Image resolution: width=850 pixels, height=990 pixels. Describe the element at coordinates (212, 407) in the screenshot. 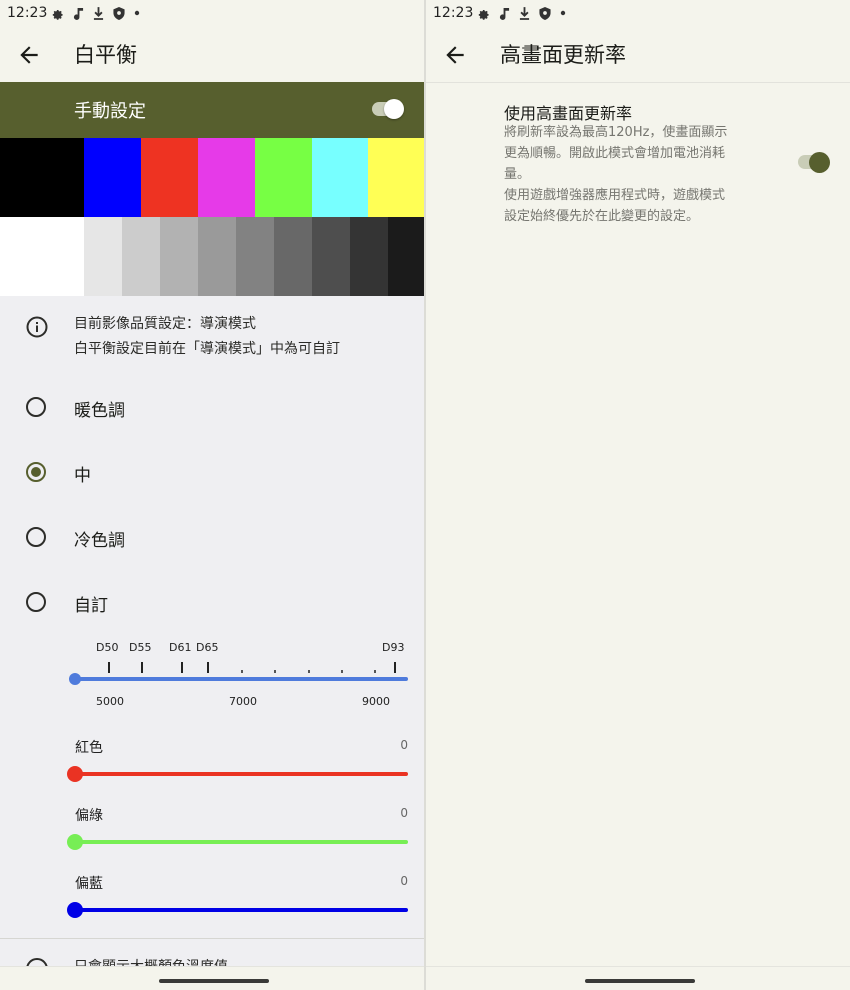

I see `option-warm: 暖色調` at that location.